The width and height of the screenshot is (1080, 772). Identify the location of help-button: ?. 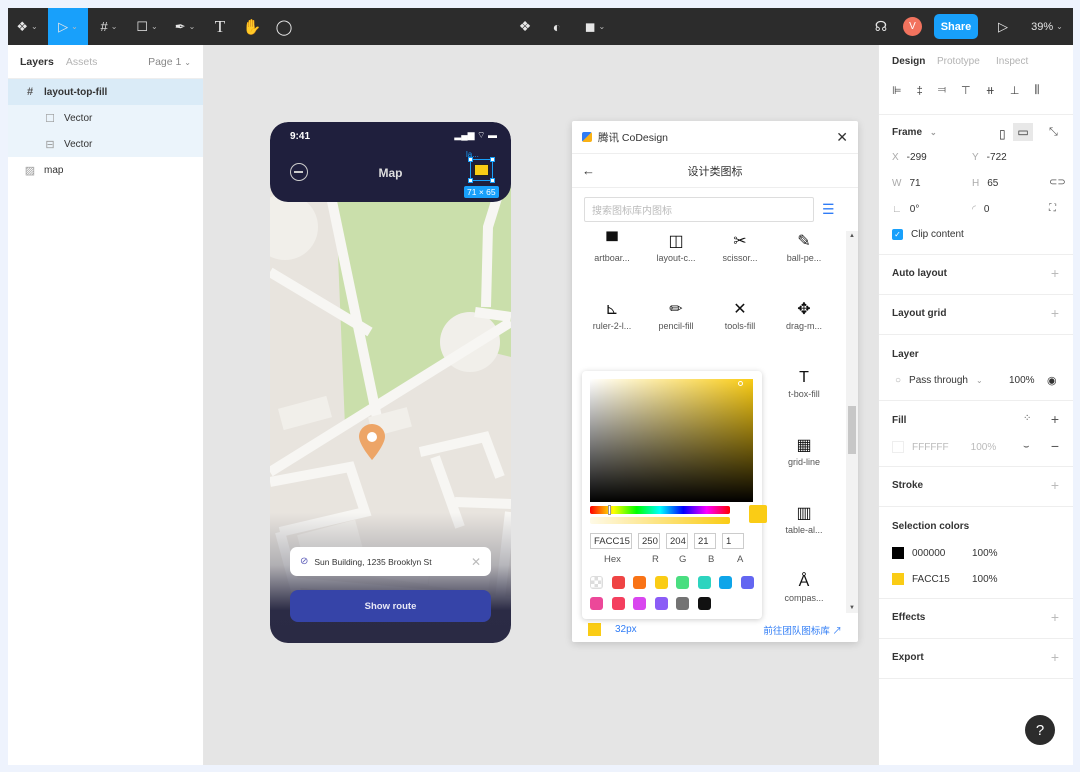
(1040, 730).